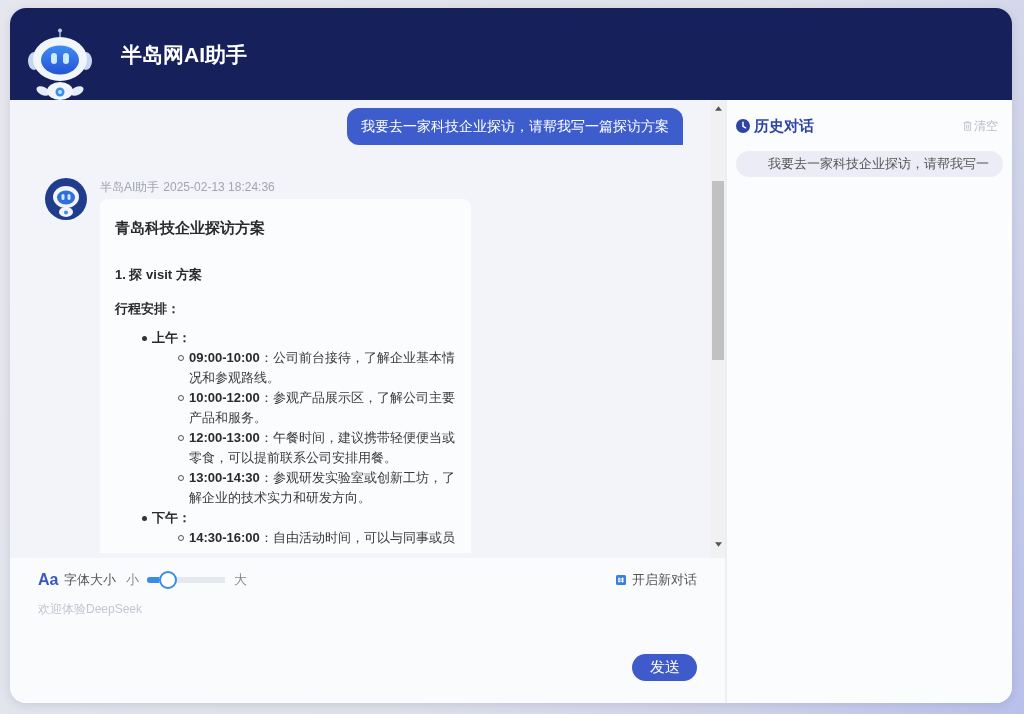 This screenshot has height=714, width=1024. Describe the element at coordinates (656, 580) in the screenshot. I see `new-chat-button: 开启新对话` at that location.